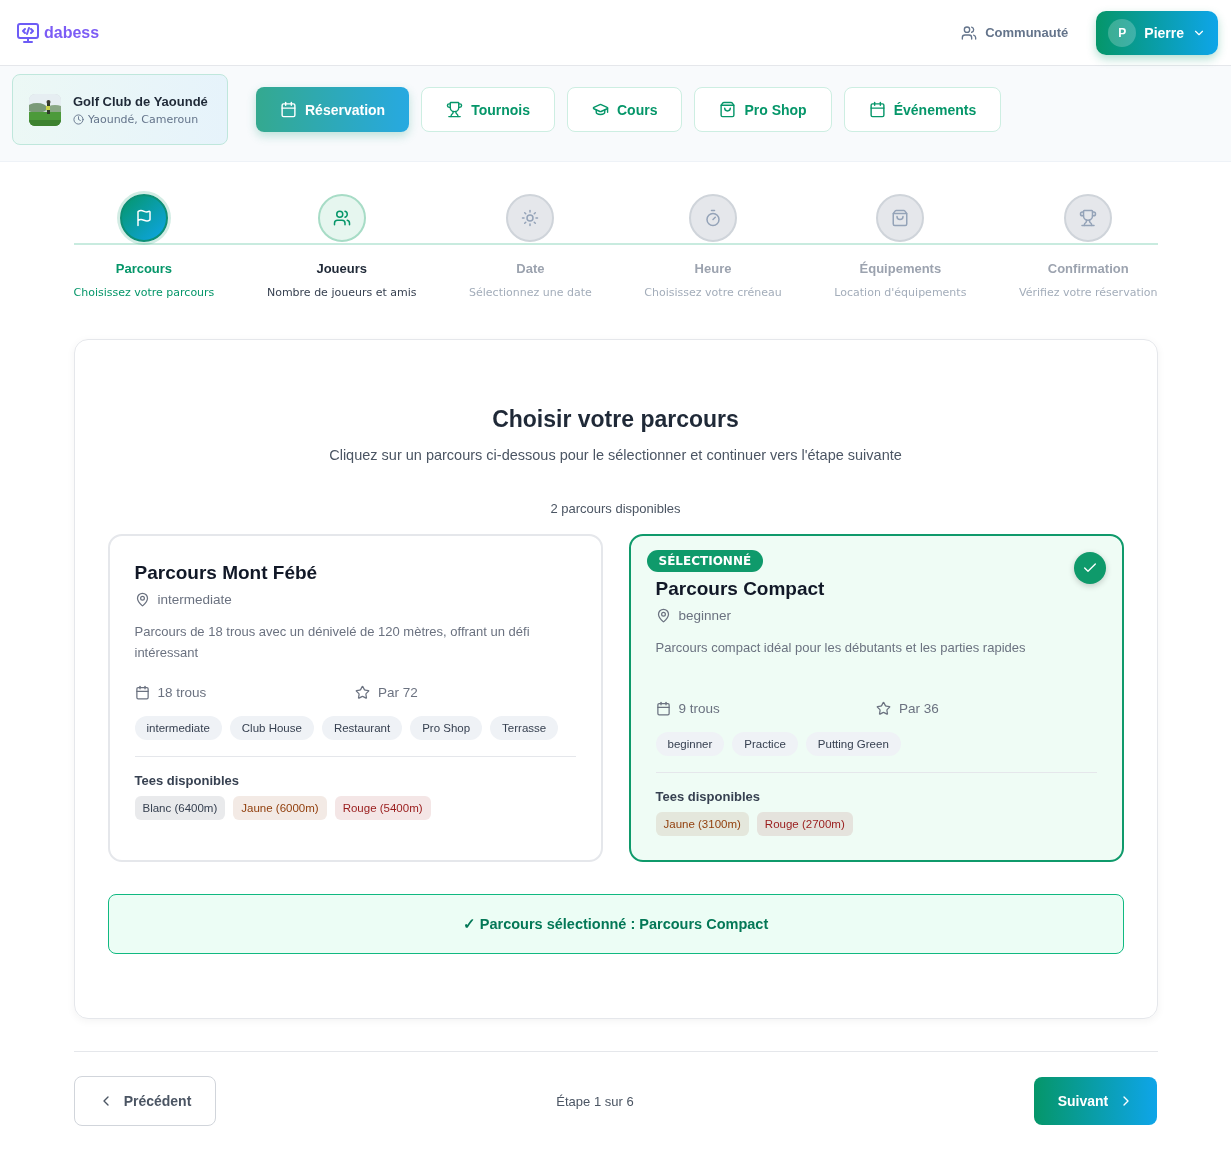  Describe the element at coordinates (615, 419) in the screenshot. I see `panel-title: Choisir votre parcours` at that location.